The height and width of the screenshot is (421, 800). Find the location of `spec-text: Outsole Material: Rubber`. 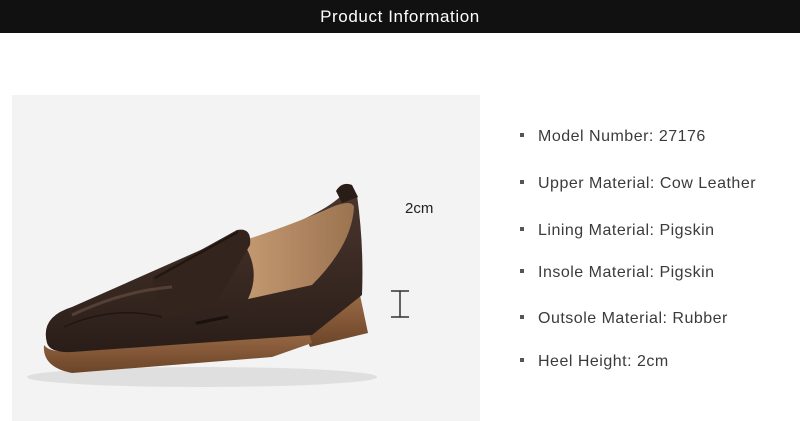

spec-text: Outsole Material: Rubber is located at coordinates (633, 318).